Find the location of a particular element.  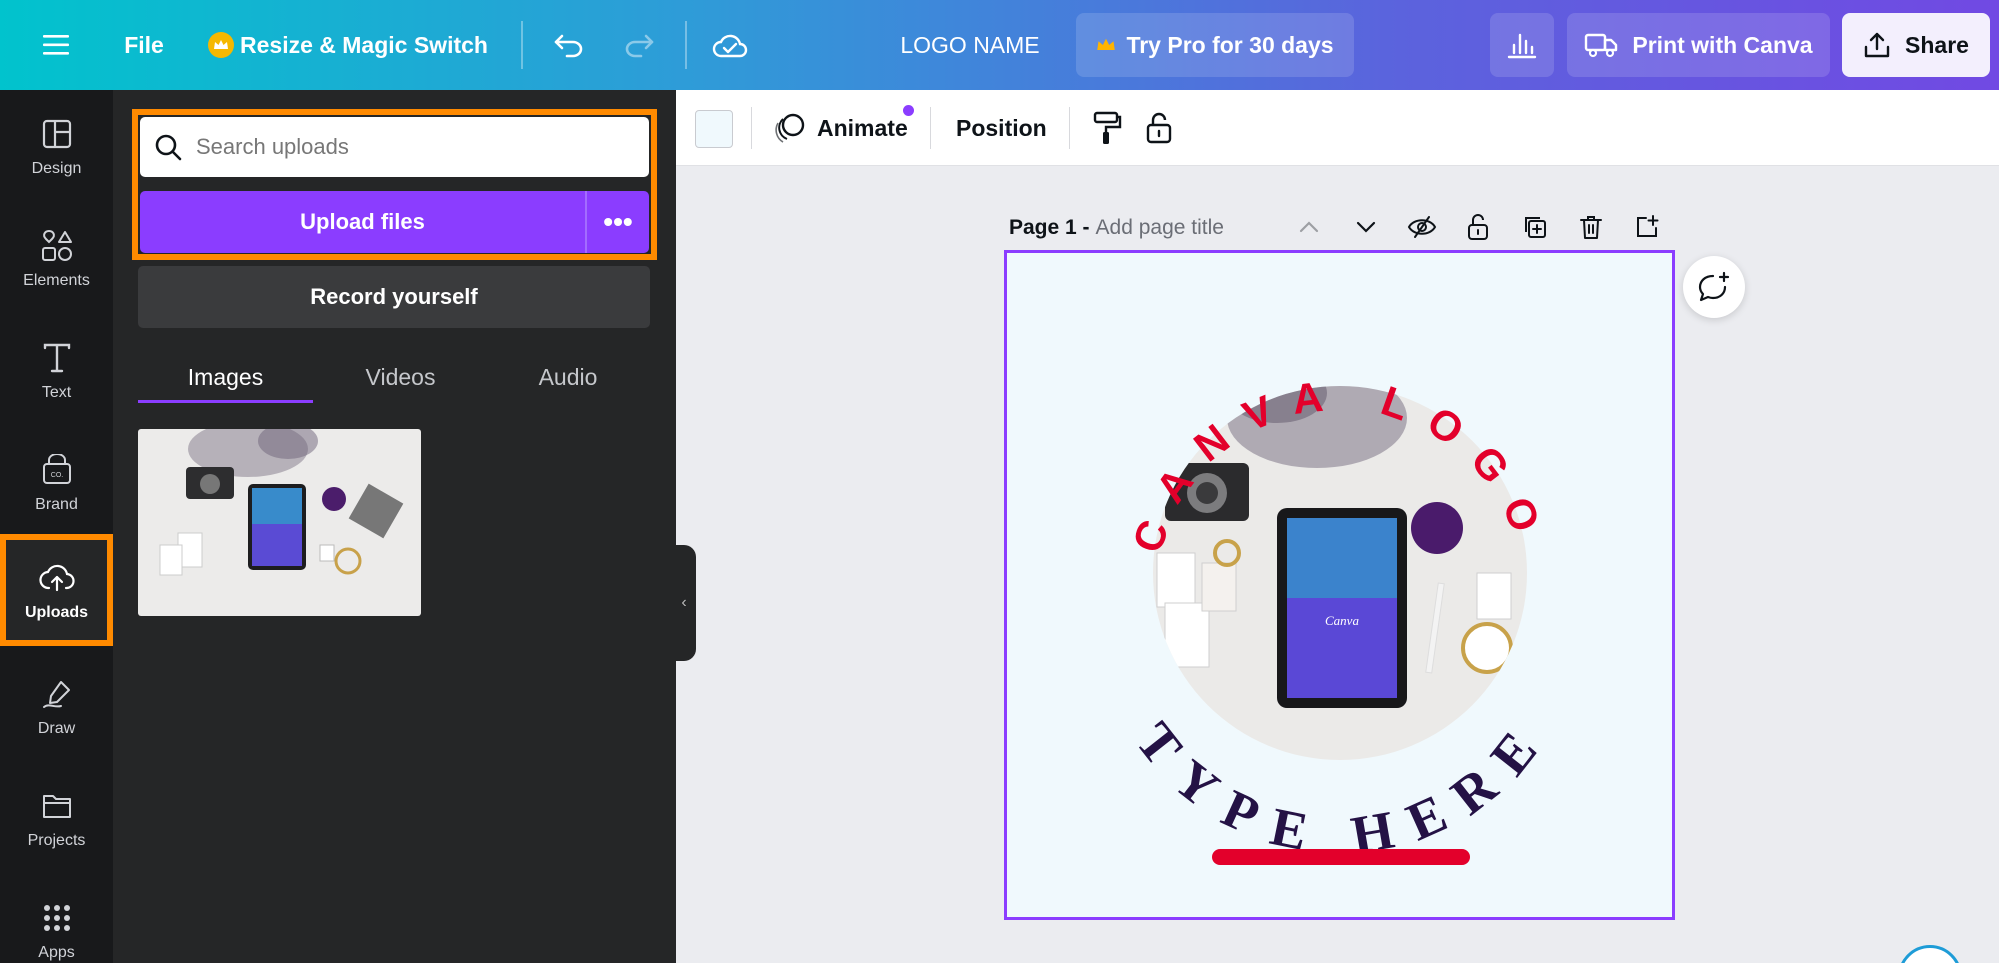

rail-item-apps: Apps is located at coordinates (56, 918).